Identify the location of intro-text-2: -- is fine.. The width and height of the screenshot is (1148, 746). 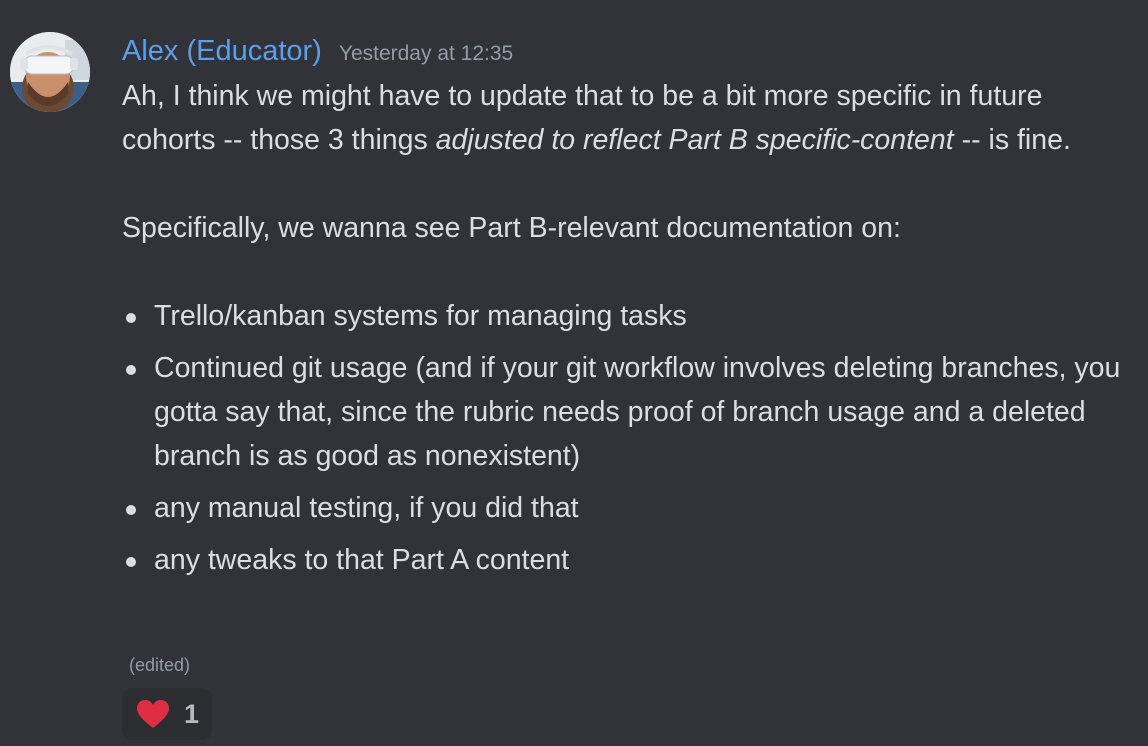
(1012, 140).